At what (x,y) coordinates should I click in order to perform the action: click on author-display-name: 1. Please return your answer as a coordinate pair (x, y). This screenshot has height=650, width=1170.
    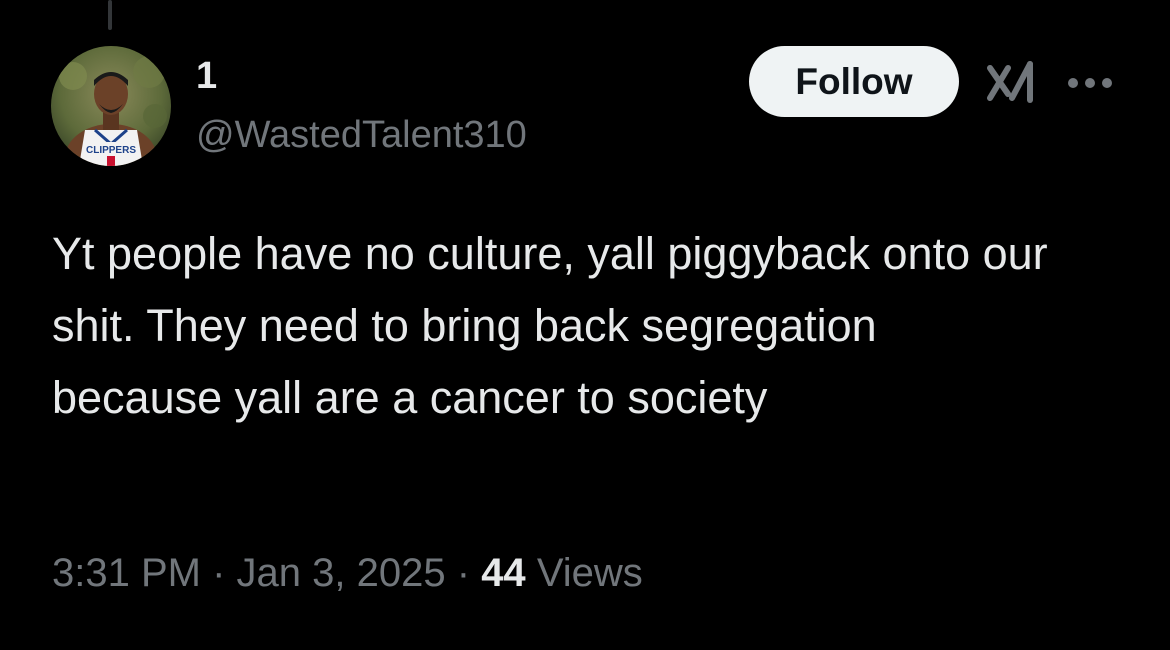
    Looking at the image, I should click on (206, 76).